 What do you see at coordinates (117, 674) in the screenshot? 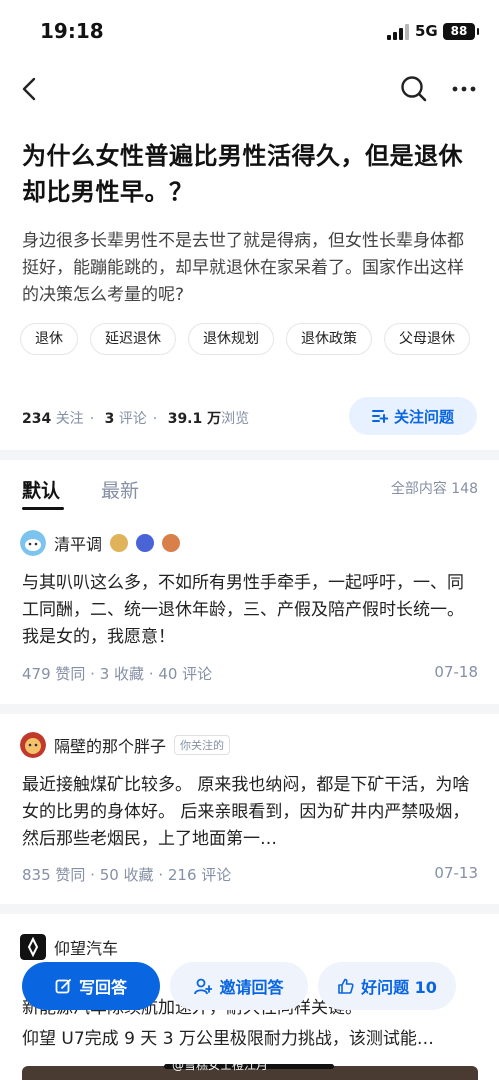
I see `answer-meta: 479 赞同 · 3 收藏 · 40 评论` at bounding box center [117, 674].